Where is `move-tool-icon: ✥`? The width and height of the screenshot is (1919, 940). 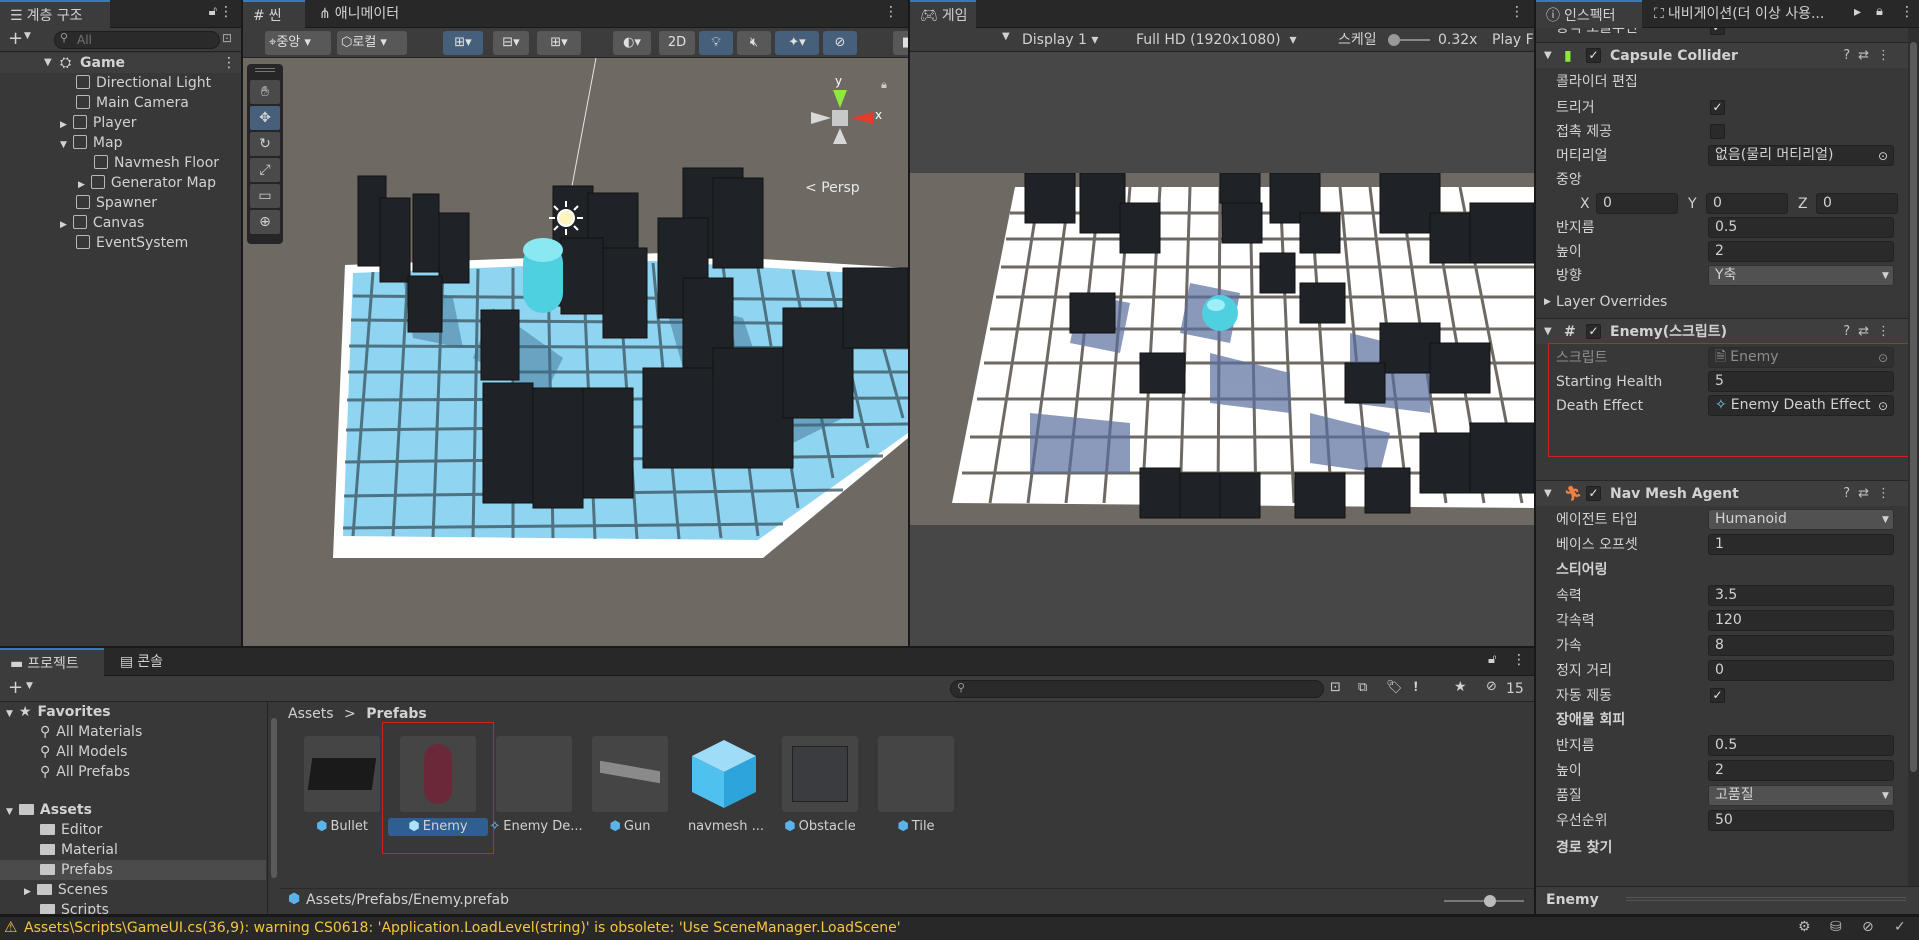 move-tool-icon: ✥ is located at coordinates (265, 118).